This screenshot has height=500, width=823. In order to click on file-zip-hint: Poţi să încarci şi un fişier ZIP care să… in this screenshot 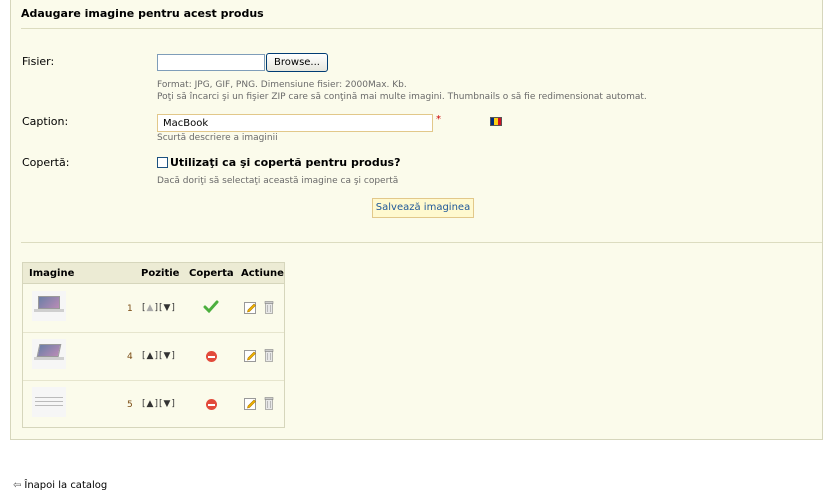, I will do `click(402, 97)`.